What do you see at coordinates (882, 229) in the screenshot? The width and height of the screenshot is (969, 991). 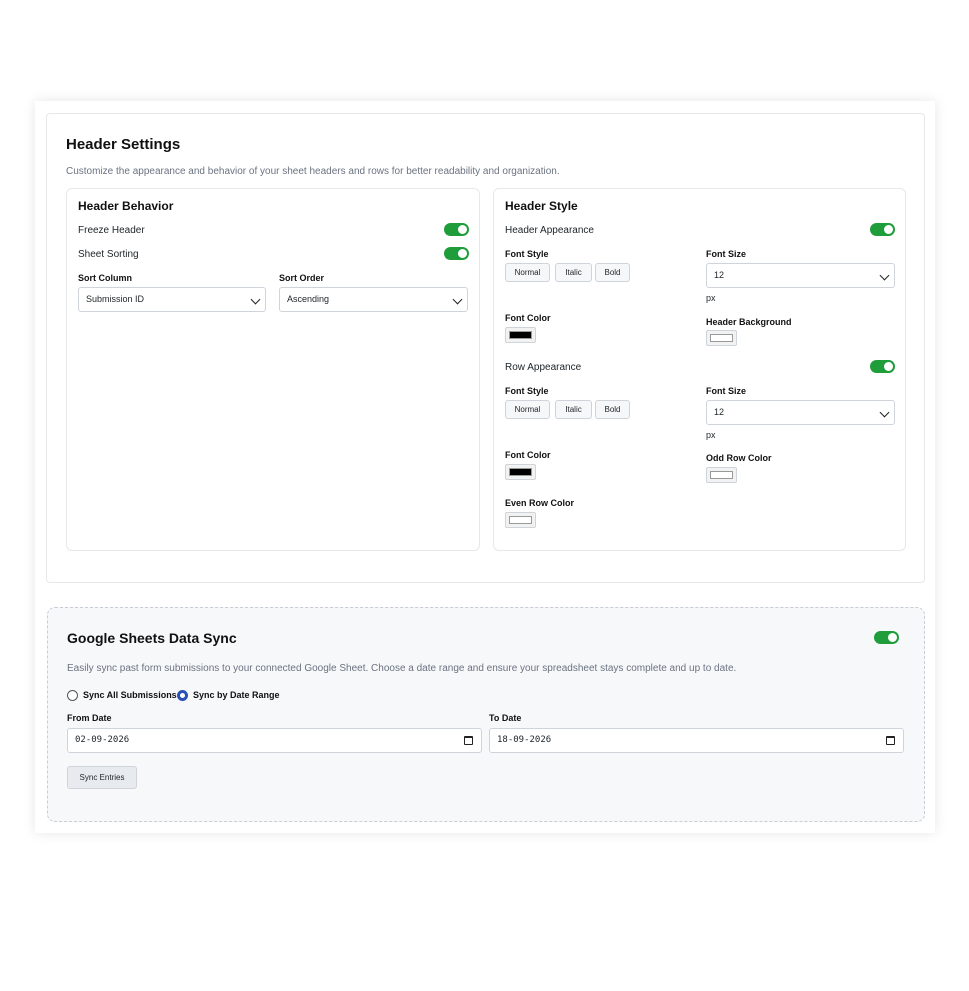 I see `header-appearance-toggle` at bounding box center [882, 229].